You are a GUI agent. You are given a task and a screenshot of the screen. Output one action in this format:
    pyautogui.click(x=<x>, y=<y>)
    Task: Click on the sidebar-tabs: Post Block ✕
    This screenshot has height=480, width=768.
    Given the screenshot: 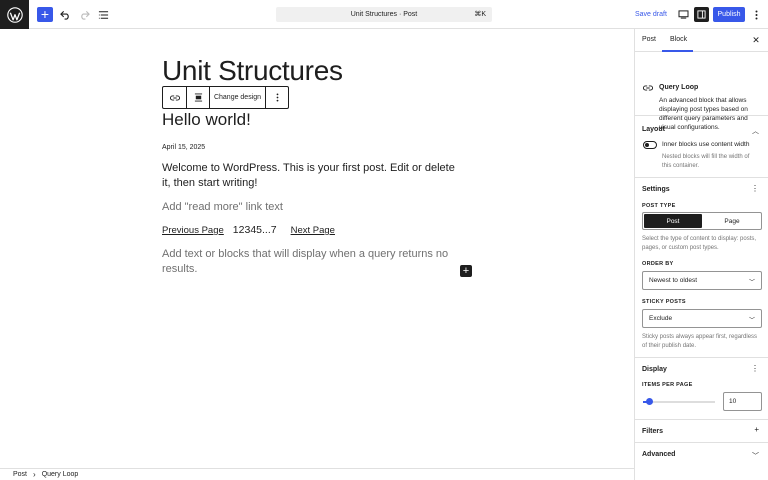 What is the action you would take?
    pyautogui.click(x=701, y=40)
    